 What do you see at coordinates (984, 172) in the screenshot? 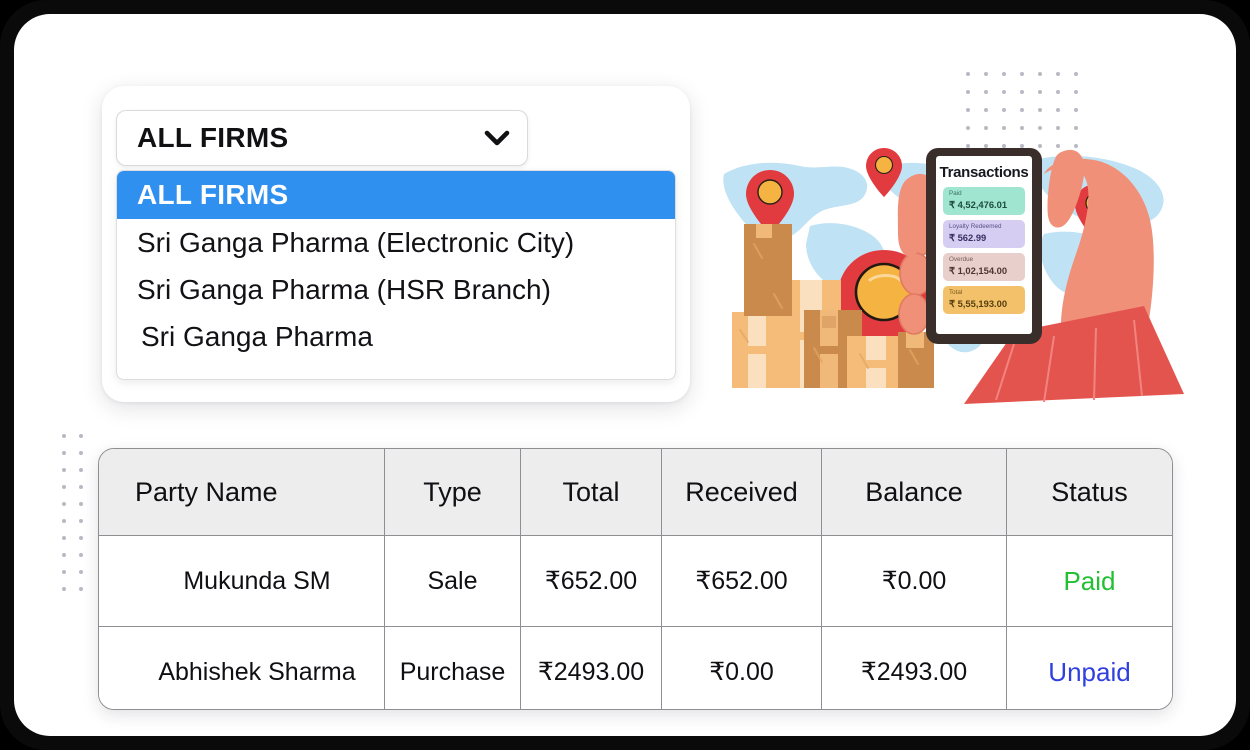
I see `phone-screen-title: Transactions` at bounding box center [984, 172].